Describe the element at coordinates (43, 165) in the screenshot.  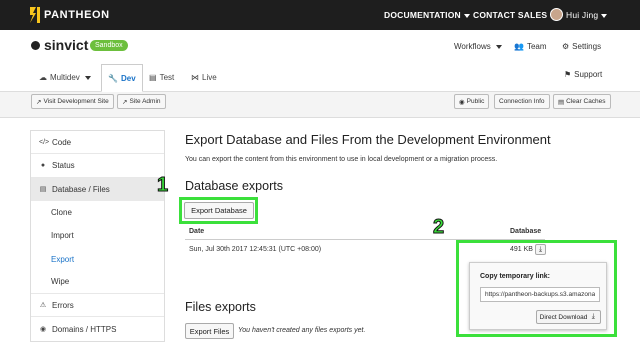
I see `info-icon: ●` at that location.